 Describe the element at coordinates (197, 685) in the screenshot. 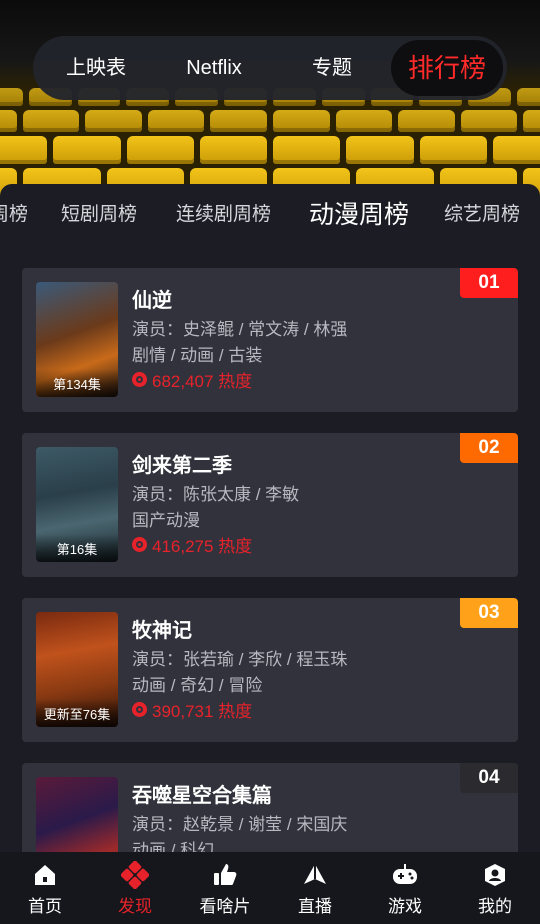

I see `item-genre: 动画 / 奇幻 / 冒险` at that location.